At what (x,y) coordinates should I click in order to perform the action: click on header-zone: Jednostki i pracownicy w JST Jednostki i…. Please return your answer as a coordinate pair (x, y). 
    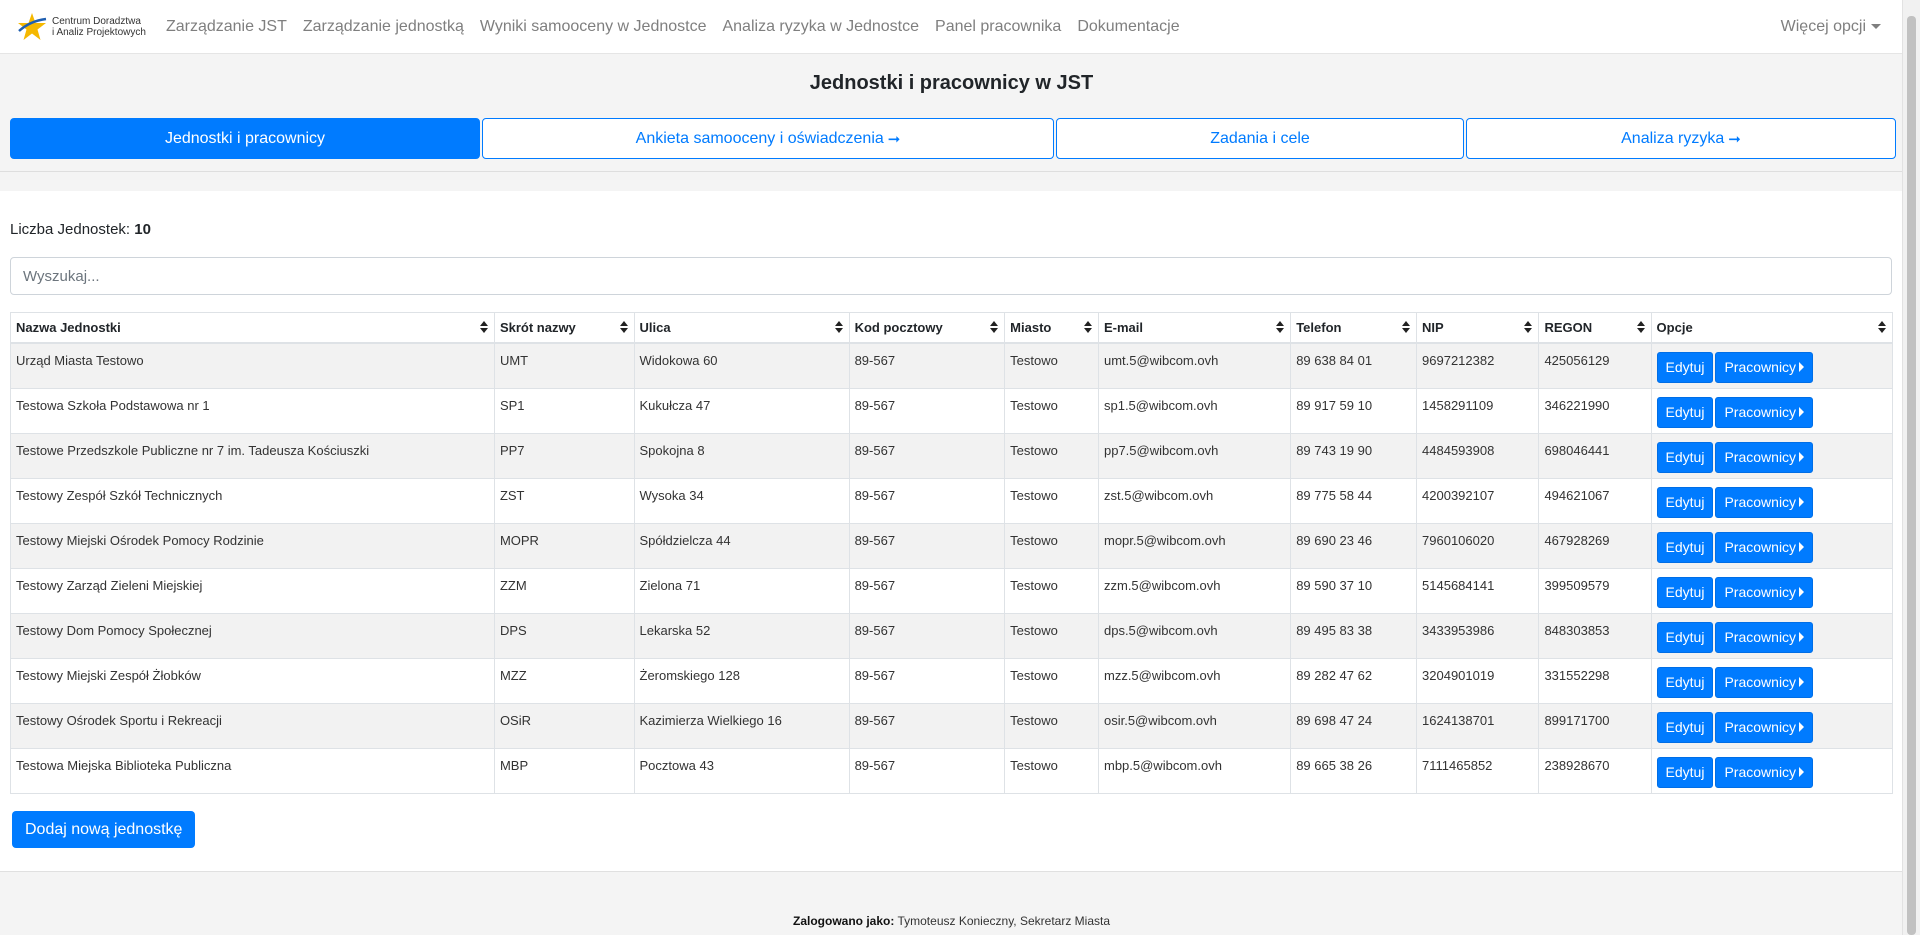
    Looking at the image, I should click on (951, 113).